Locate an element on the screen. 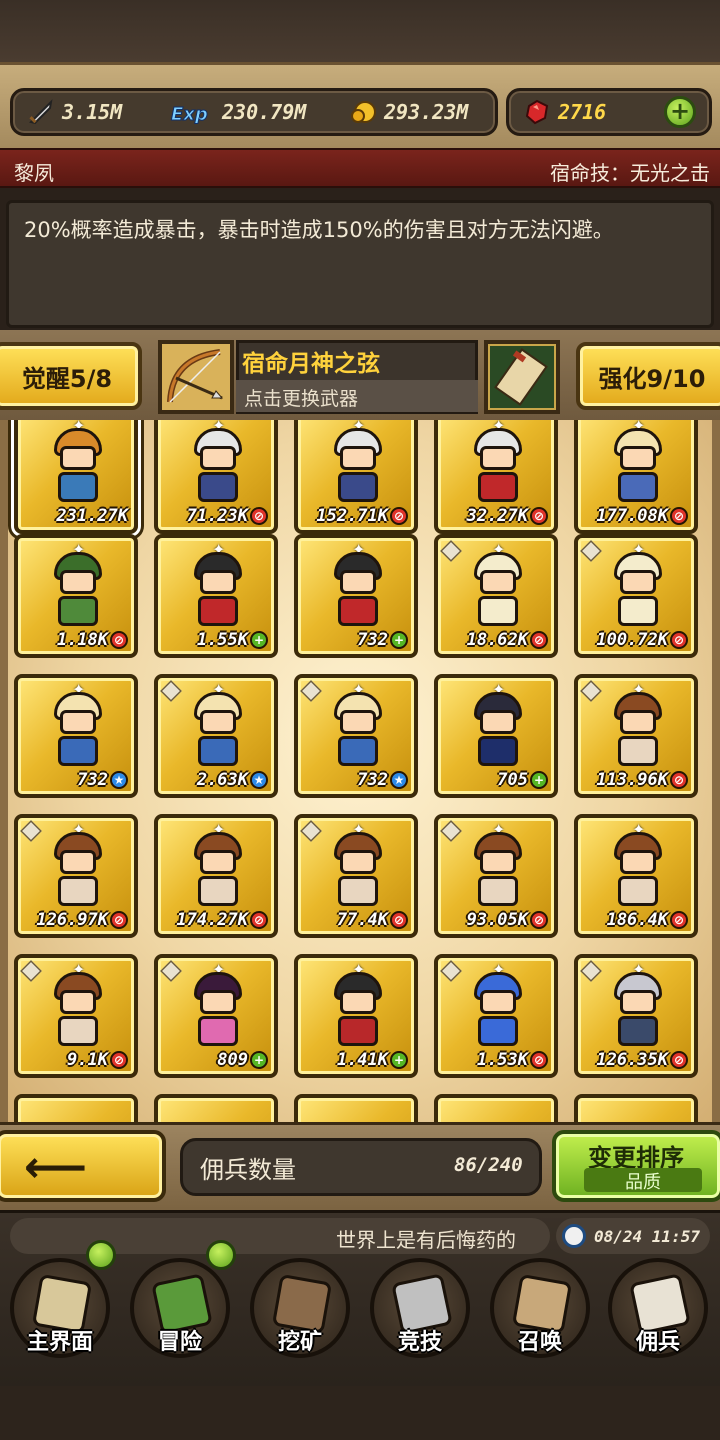 This screenshot has width=720, height=1440. mercenary-card: ✦231.27K is located at coordinates (76, 477).